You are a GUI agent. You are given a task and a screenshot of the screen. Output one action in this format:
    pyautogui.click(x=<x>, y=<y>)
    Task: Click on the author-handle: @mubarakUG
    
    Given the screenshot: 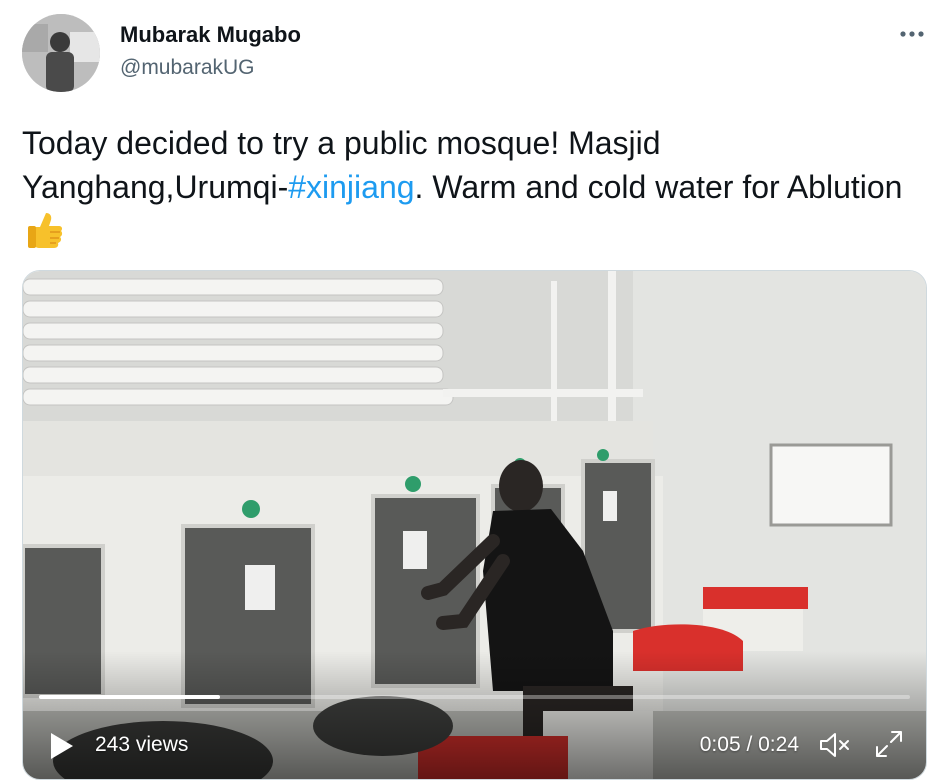 What is the action you would take?
    pyautogui.click(x=187, y=68)
    